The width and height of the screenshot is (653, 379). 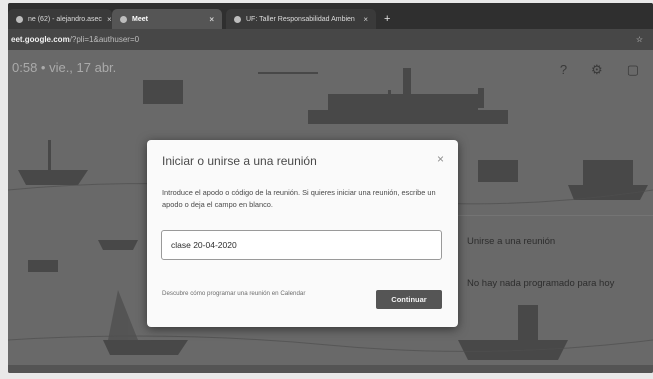 What do you see at coordinates (167, 19) in the screenshot?
I see `browser-tab-active: Meet ×` at bounding box center [167, 19].